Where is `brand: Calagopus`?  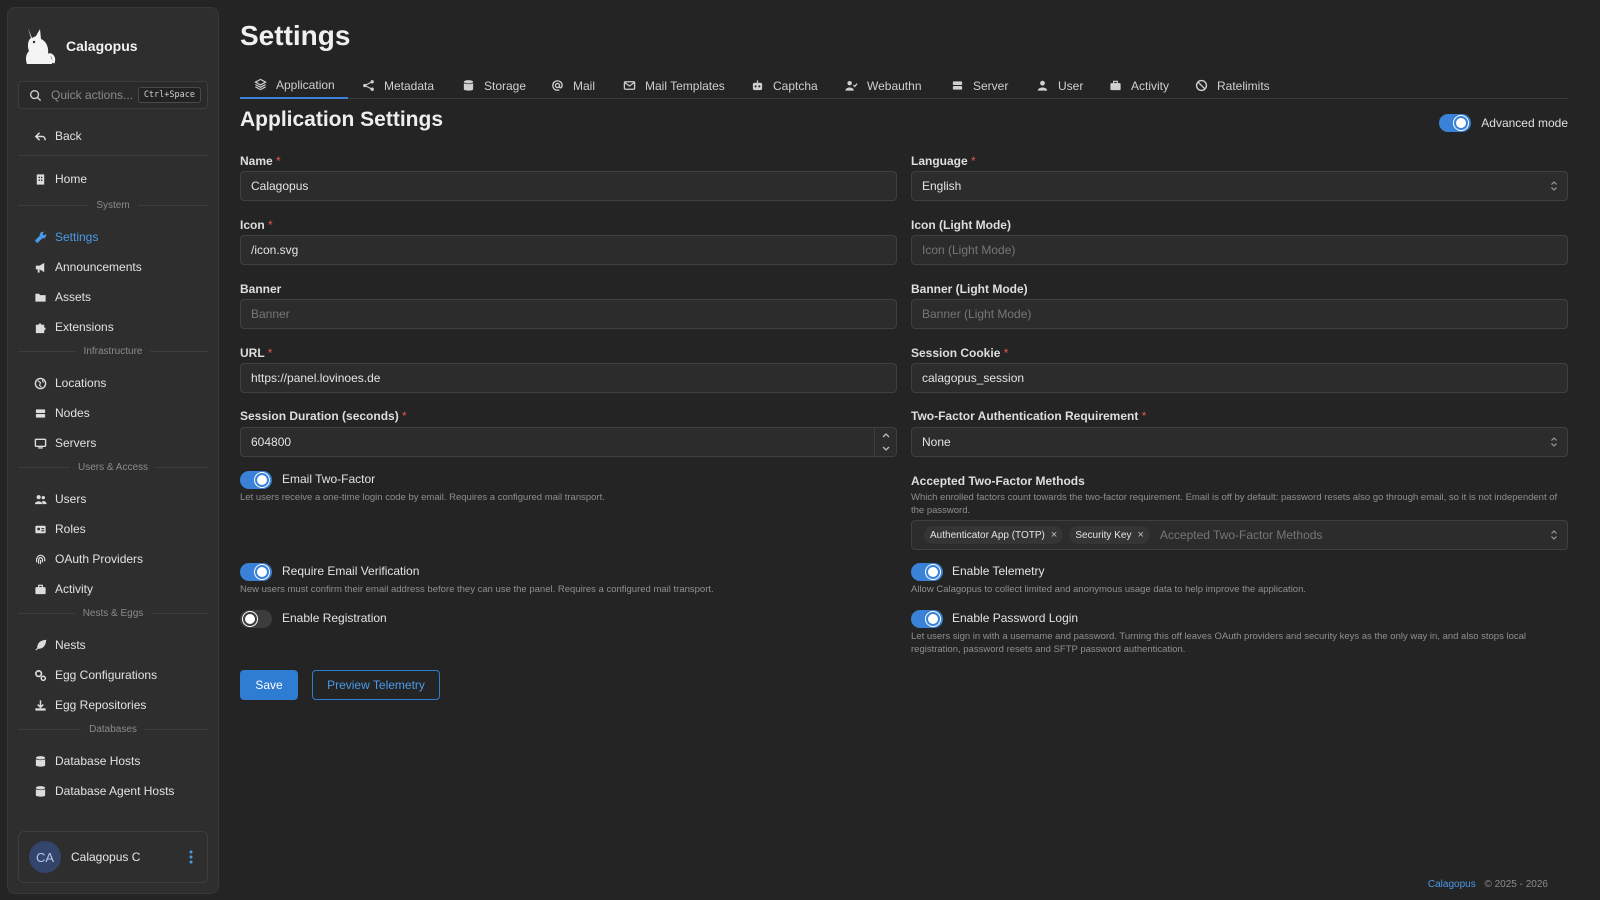
brand: Calagopus is located at coordinates (80, 46).